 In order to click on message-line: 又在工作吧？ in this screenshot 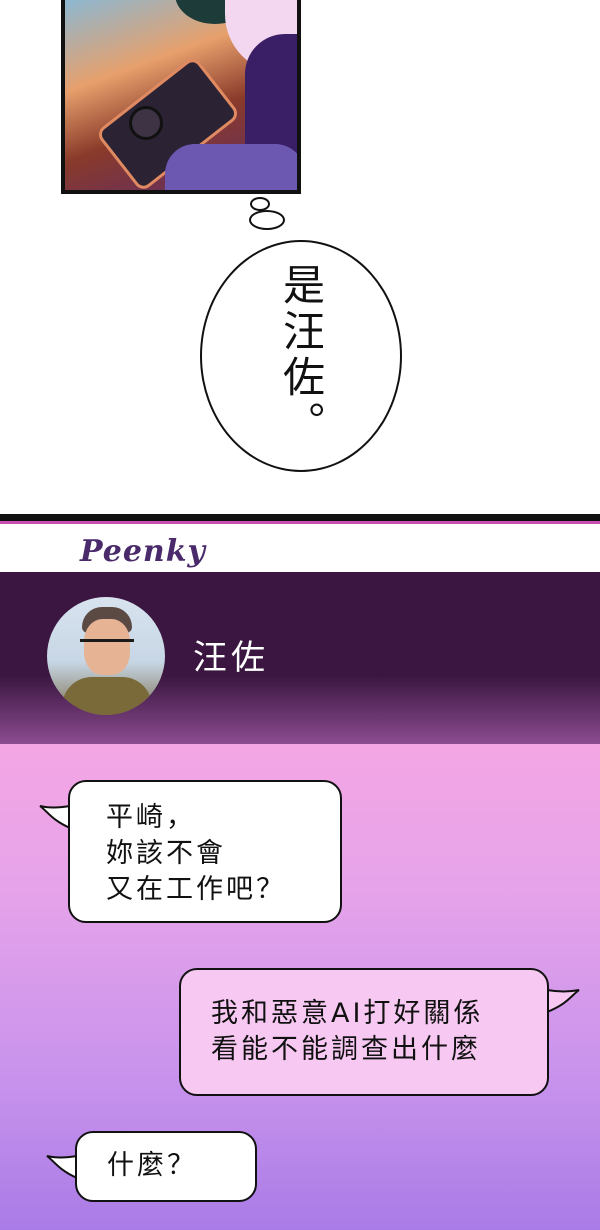, I will do `click(196, 889)`.